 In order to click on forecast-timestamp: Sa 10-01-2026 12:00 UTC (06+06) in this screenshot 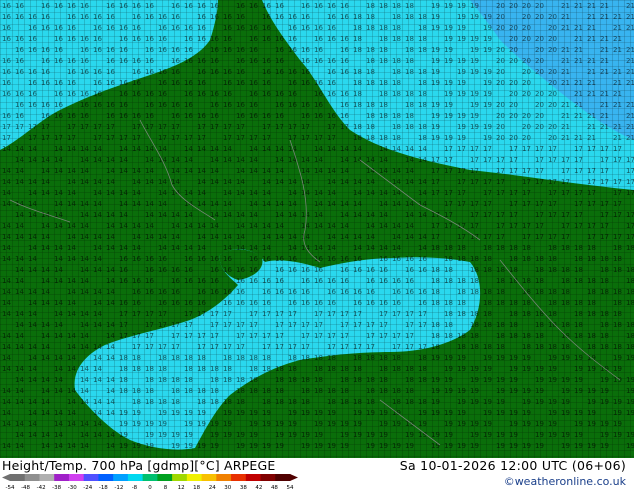, I will do `click(512, 465)`.